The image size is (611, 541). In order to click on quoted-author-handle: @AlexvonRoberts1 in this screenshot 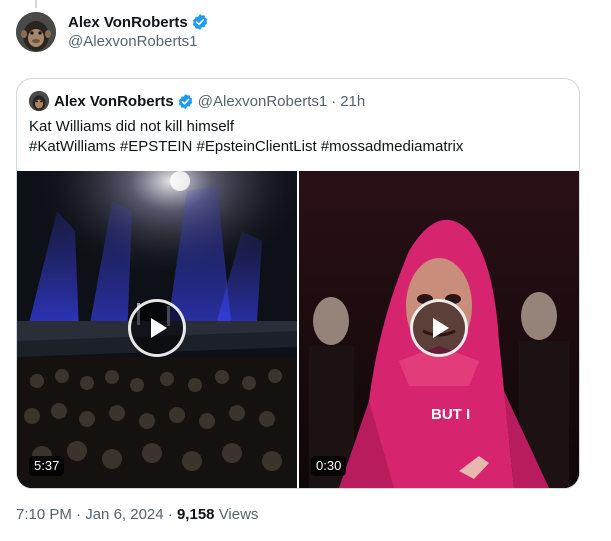, I will do `click(262, 101)`.